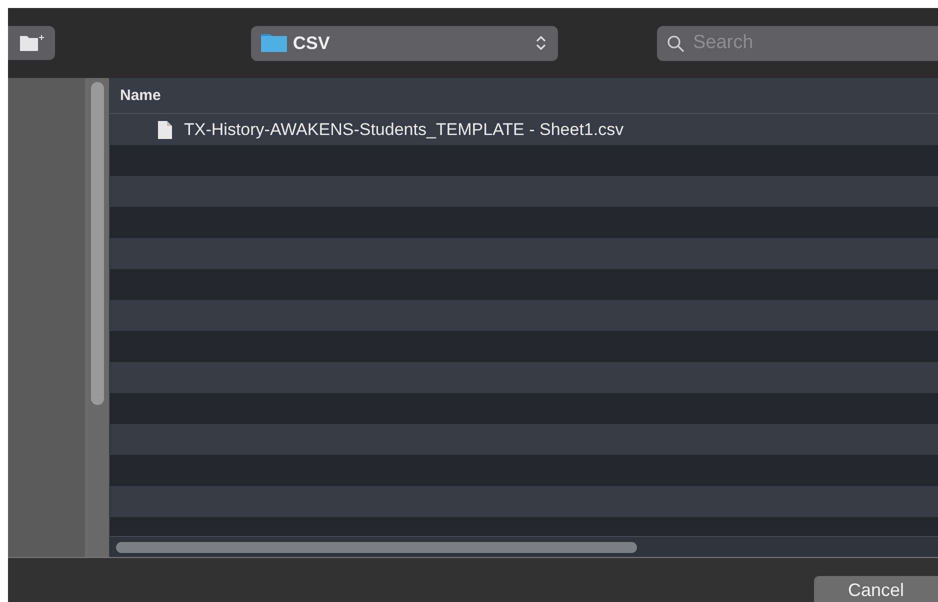 This screenshot has height=602, width=938. Describe the element at coordinates (97, 317) in the screenshot. I see `vertical-scrollbar` at that location.